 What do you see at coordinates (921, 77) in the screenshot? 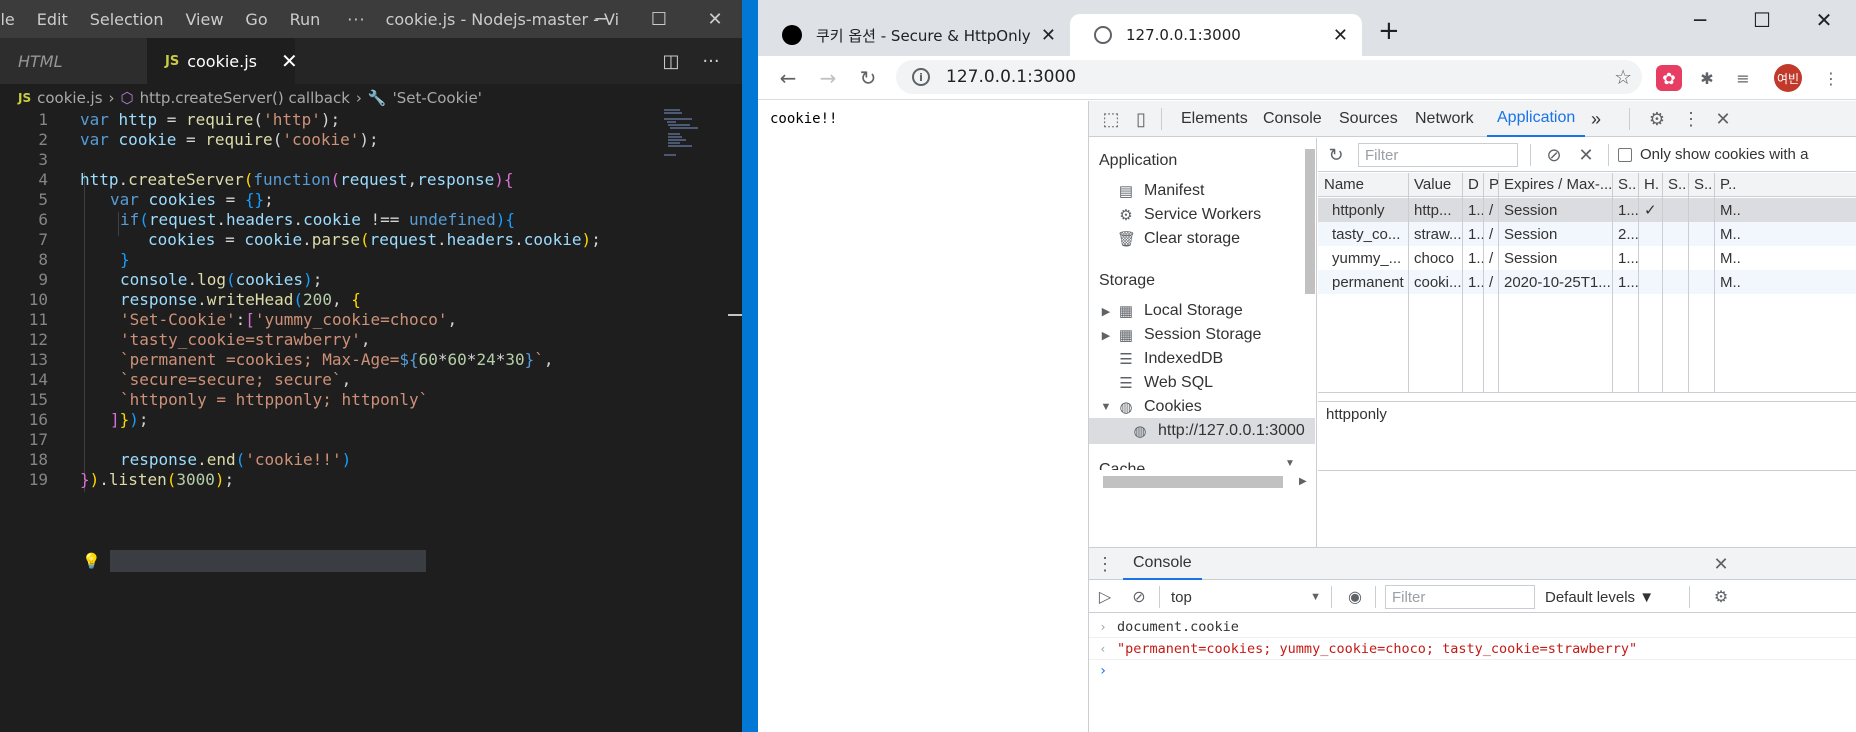
I see `site-info-icon: i` at bounding box center [921, 77].